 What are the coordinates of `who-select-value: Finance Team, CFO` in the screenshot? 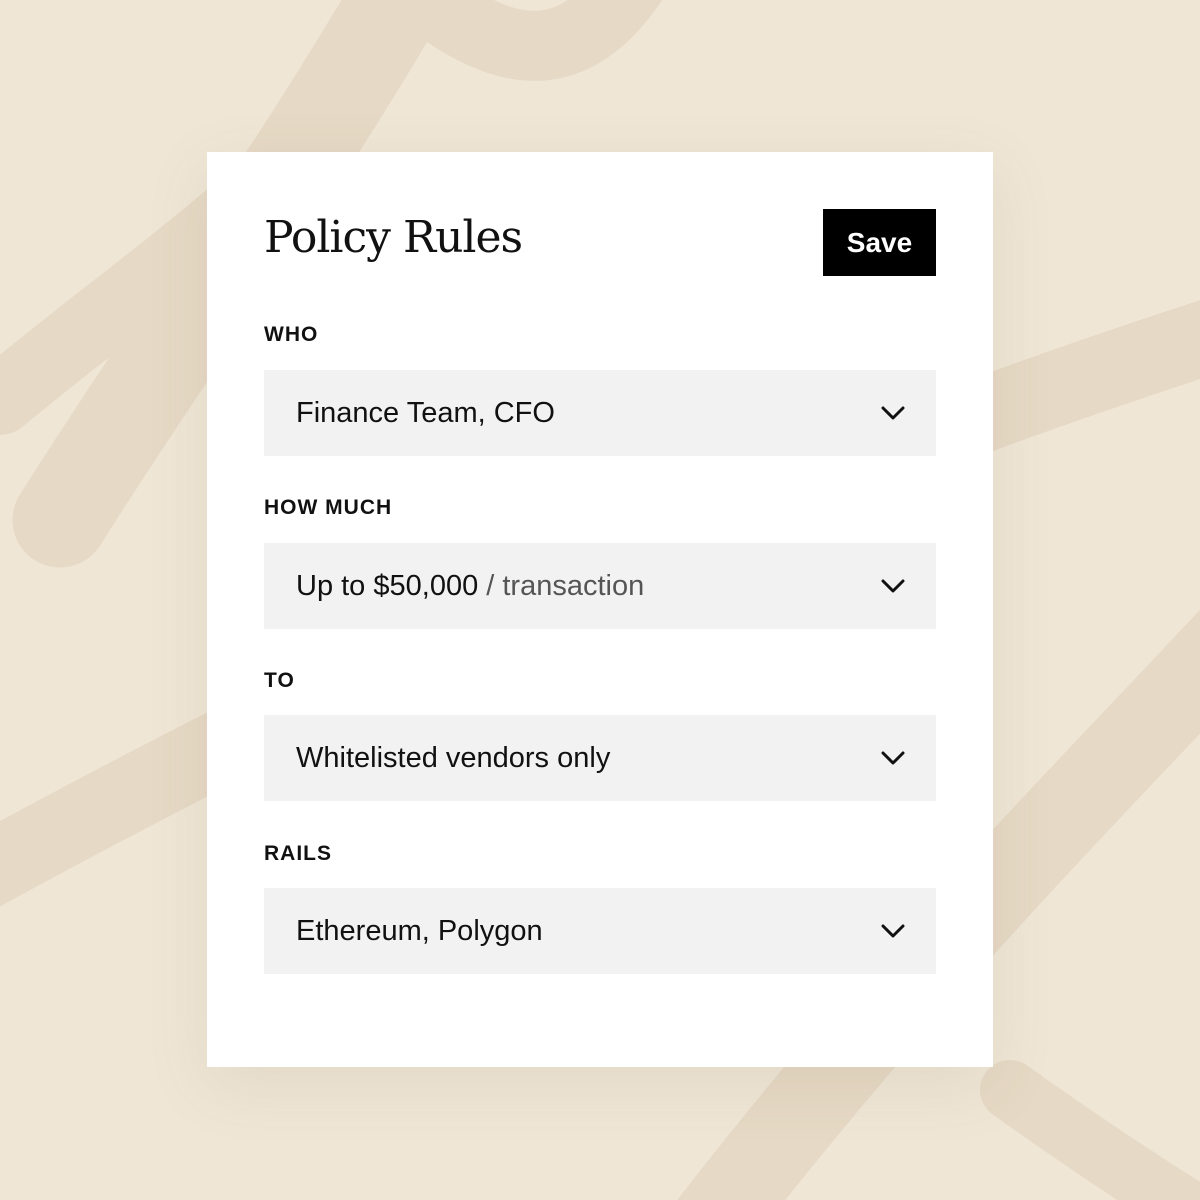 It's located at (425, 413).